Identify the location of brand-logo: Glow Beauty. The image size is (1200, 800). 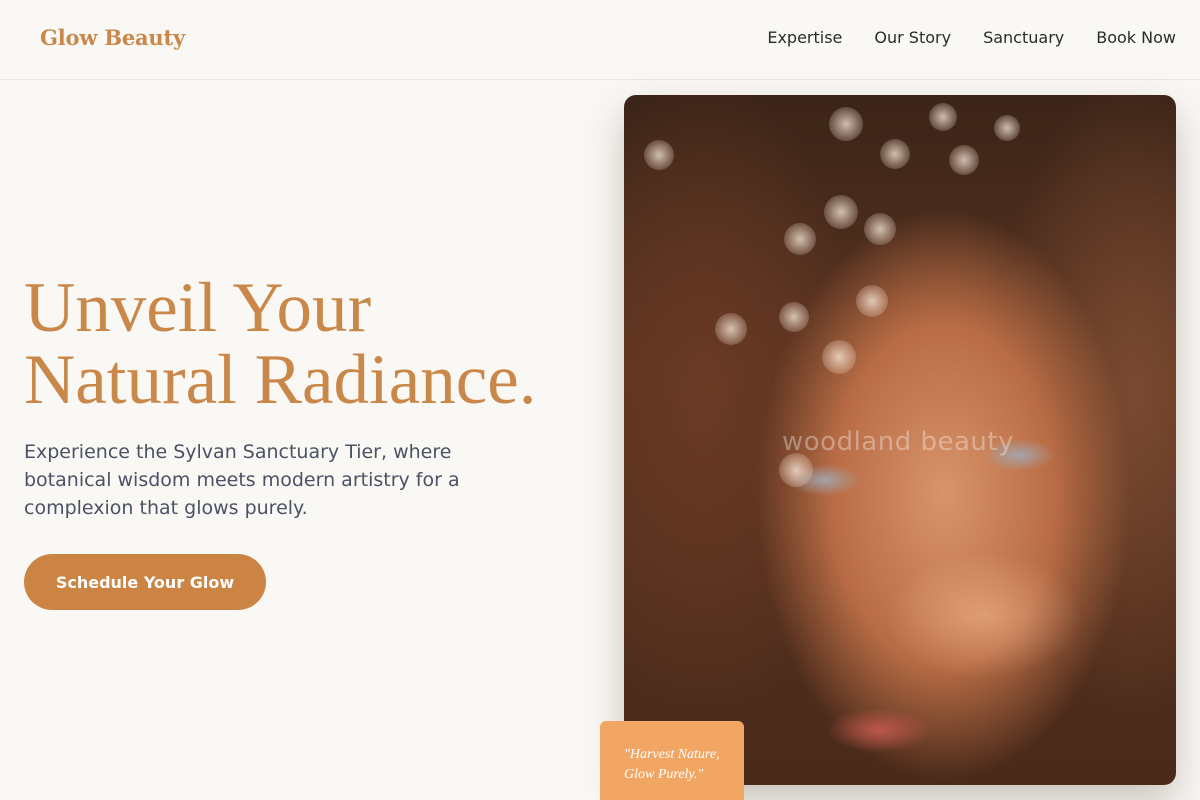
(112, 37).